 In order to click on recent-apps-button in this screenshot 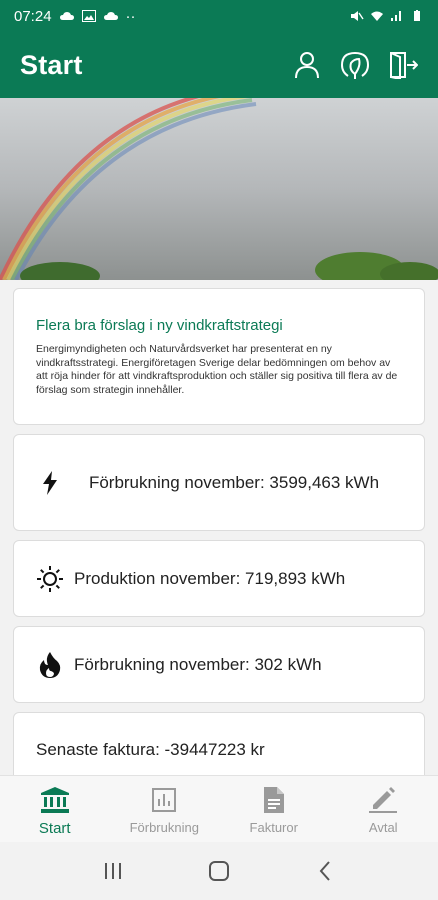, I will do `click(113, 871)`.